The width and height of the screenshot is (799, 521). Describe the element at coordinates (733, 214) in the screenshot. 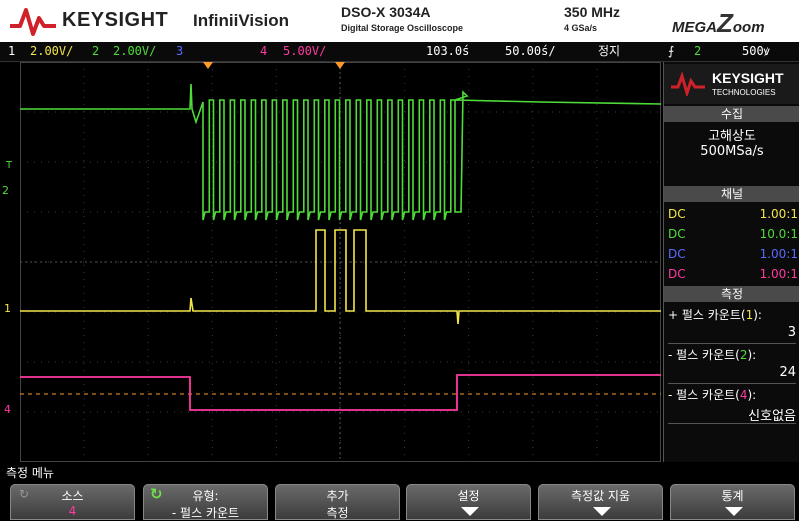

I see `ch1-row: DC 1.00:1` at that location.